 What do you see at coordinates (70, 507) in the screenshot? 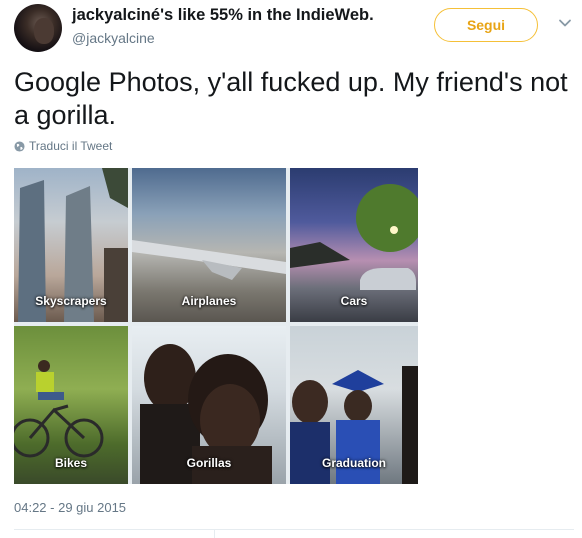
I see `tweet-timestamp: 04:22 - 29 giu 2015` at bounding box center [70, 507].